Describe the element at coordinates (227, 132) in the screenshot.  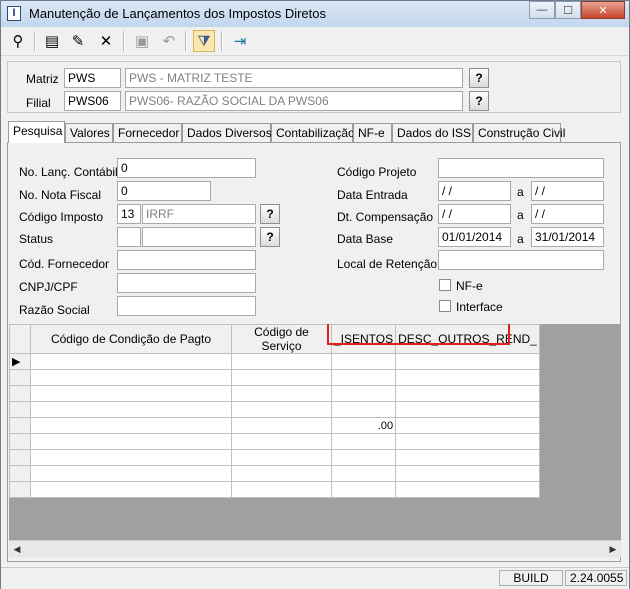
I see `tab-dados-diversos: Dados Diversos` at that location.